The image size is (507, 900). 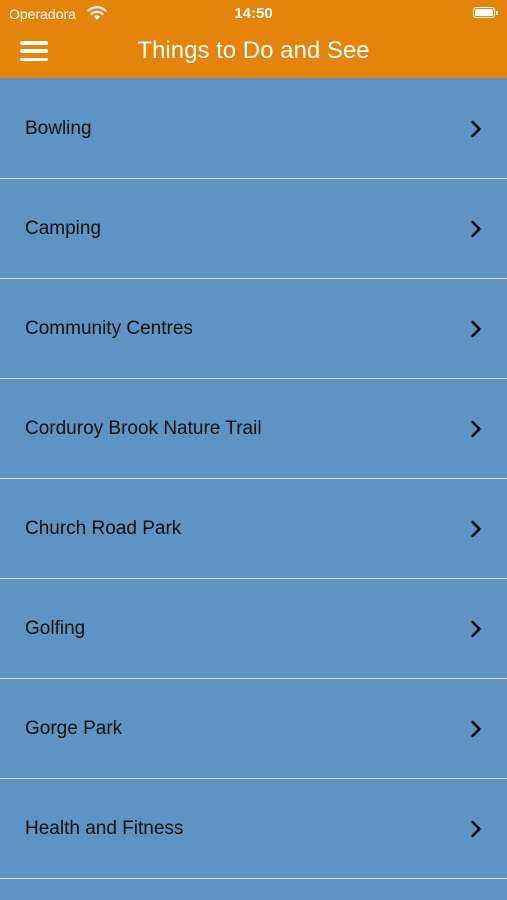 What do you see at coordinates (253, 629) in the screenshot?
I see `list-item: Golfing` at bounding box center [253, 629].